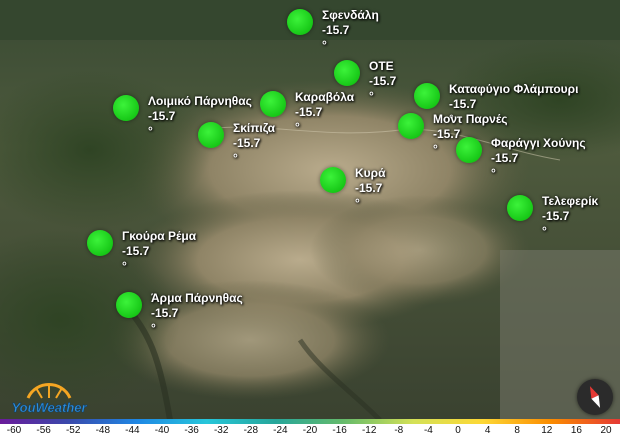 This screenshot has height=440, width=620. I want to click on scale-tick-label: 8, so click(517, 430).